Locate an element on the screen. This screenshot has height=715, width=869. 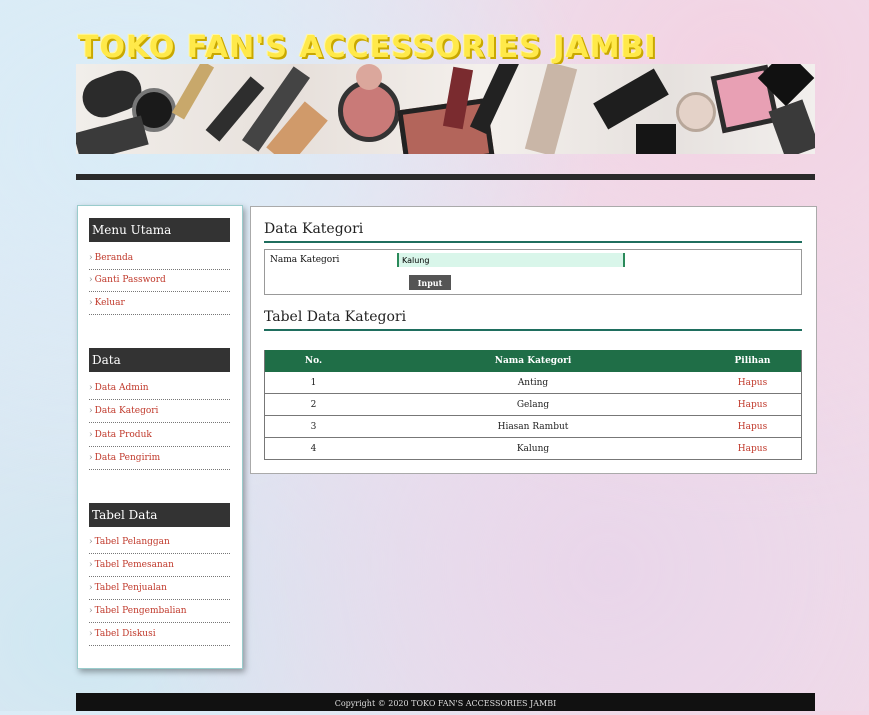
sidebar-item-tabel-pengembalian: › Tabel Pengembalian is located at coordinates (159, 613).